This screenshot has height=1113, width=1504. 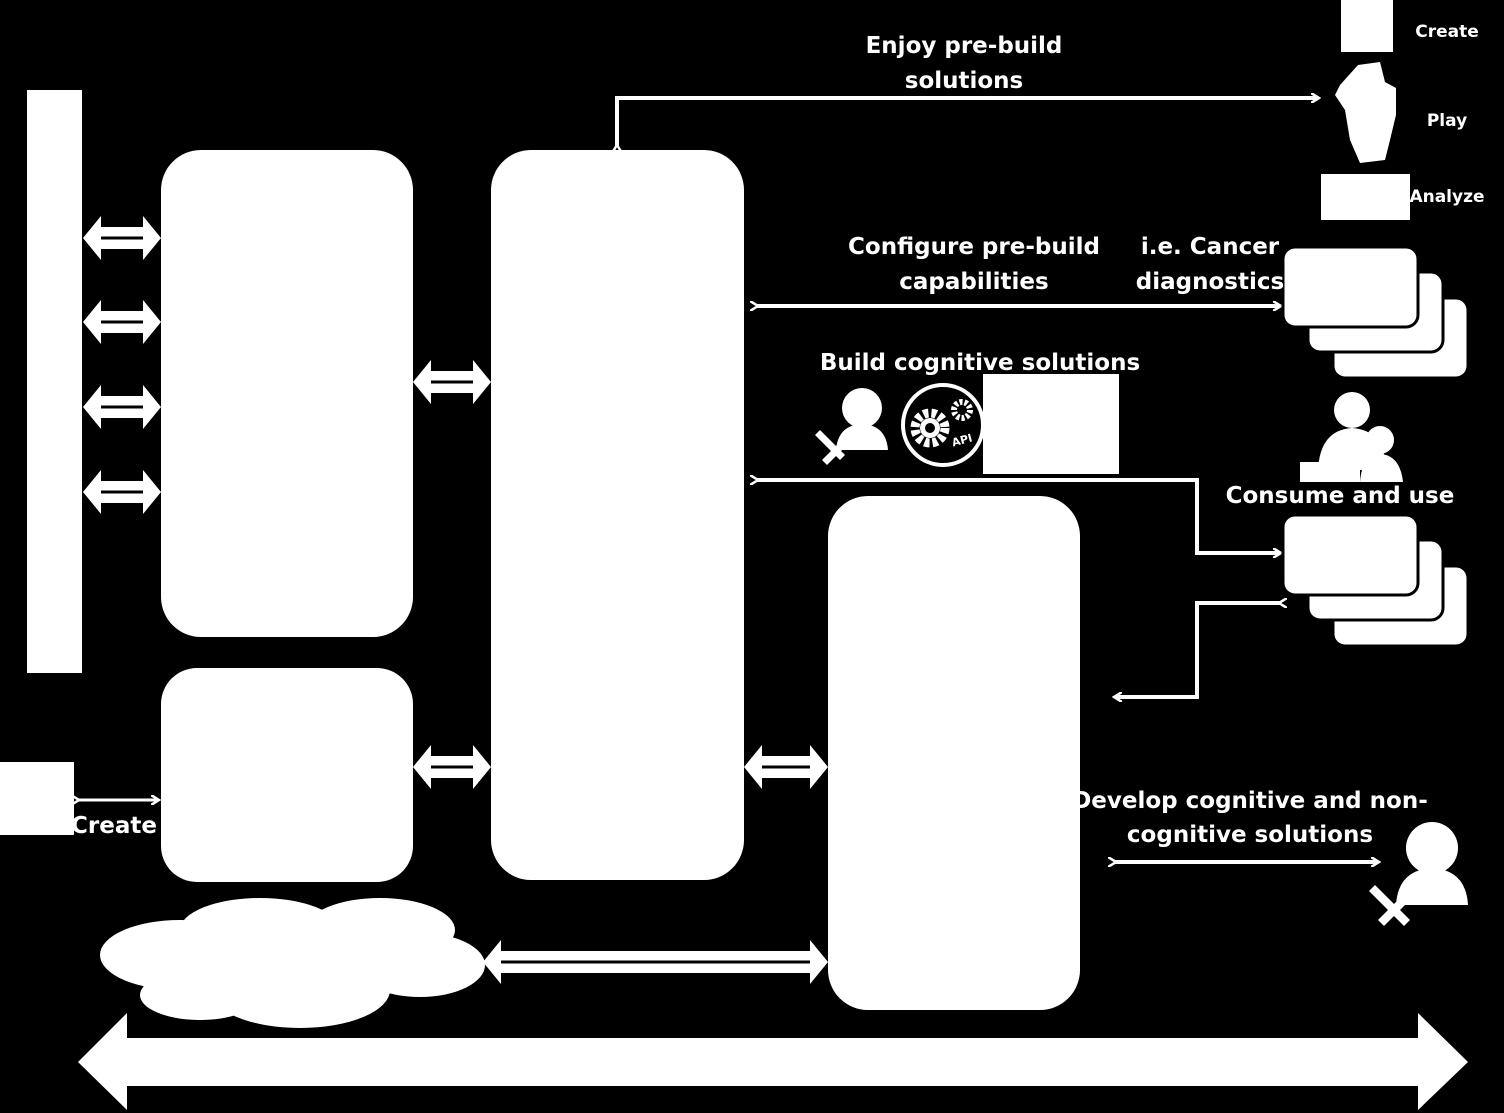 What do you see at coordinates (617, 515) in the screenshot?
I see `block-center` at bounding box center [617, 515].